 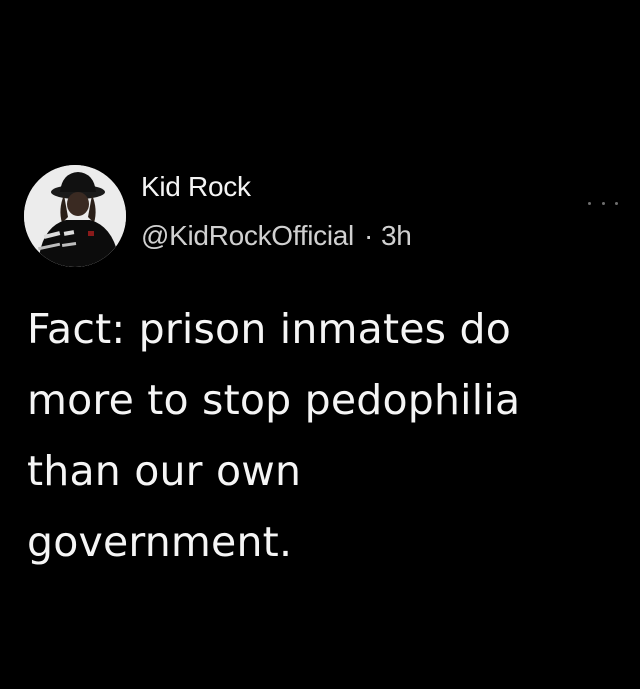 What do you see at coordinates (274, 400) in the screenshot?
I see `tweet-text-line: more to stop pedophilia` at bounding box center [274, 400].